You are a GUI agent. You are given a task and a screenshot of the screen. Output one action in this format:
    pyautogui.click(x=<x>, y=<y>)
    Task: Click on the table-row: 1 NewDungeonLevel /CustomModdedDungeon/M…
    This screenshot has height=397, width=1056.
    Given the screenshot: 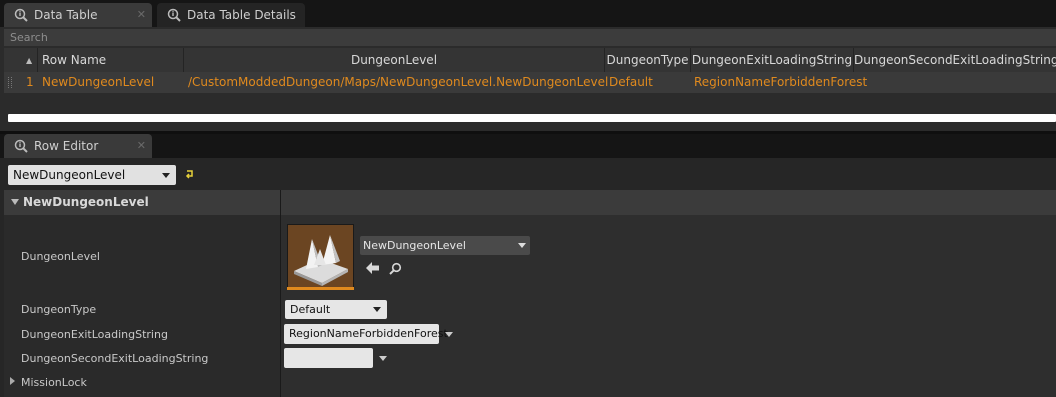 What is the action you would take?
    pyautogui.click(x=530, y=82)
    